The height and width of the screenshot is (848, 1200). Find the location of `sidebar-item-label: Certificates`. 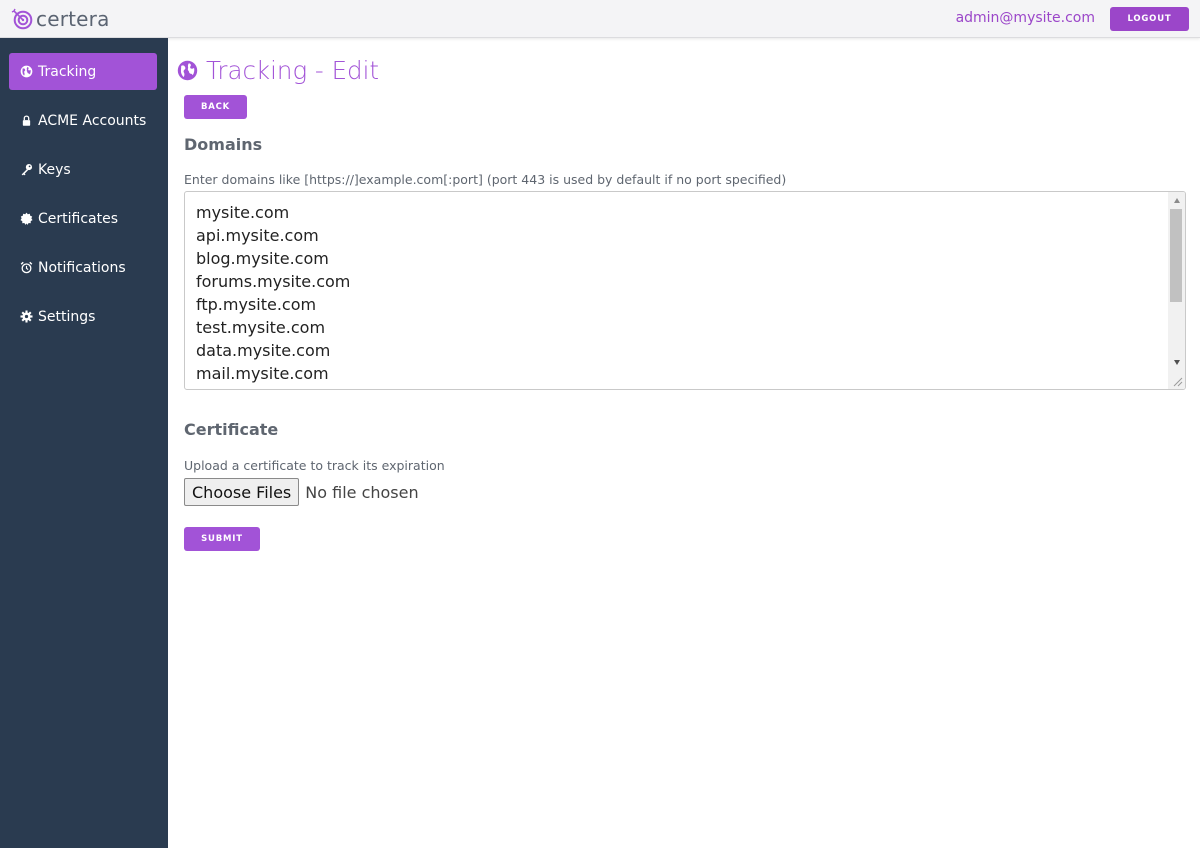

sidebar-item-label: Certificates is located at coordinates (78, 218).